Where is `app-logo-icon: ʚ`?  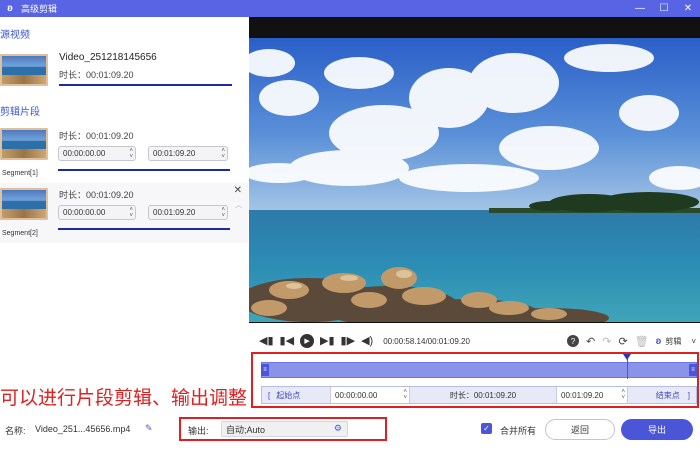 app-logo-icon: ʚ is located at coordinates (10, 8).